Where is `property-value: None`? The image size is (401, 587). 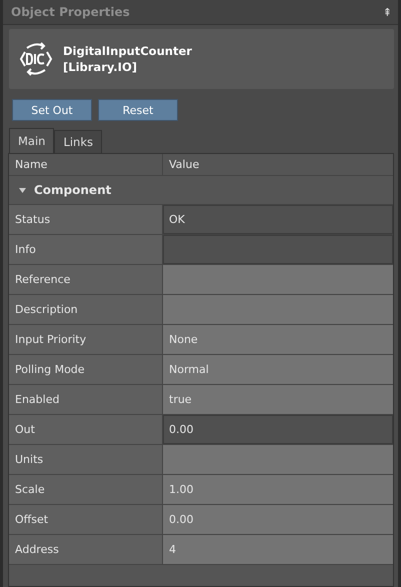 property-value: None is located at coordinates (278, 339).